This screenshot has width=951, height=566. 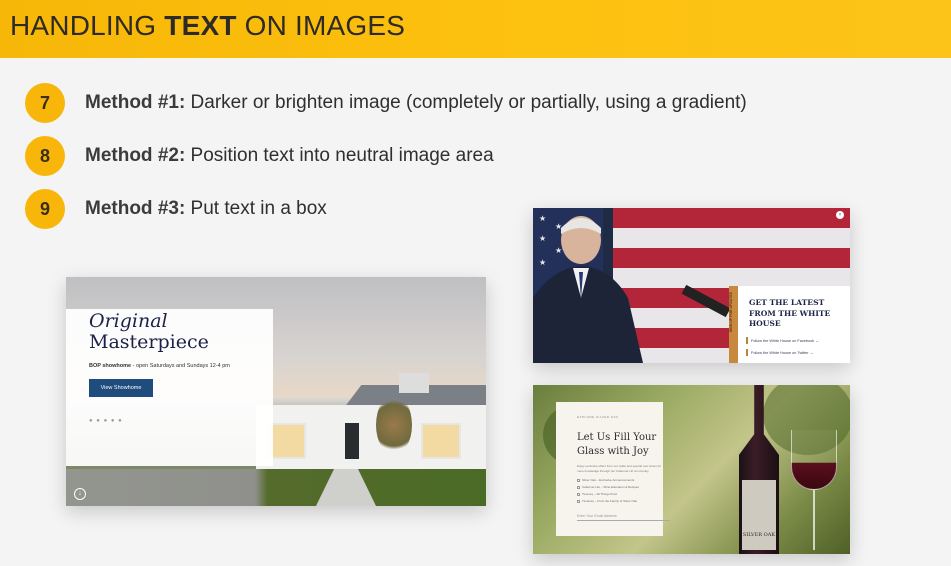 What do you see at coordinates (256, 208) in the screenshot?
I see `method-description: Put text in a box` at bounding box center [256, 208].